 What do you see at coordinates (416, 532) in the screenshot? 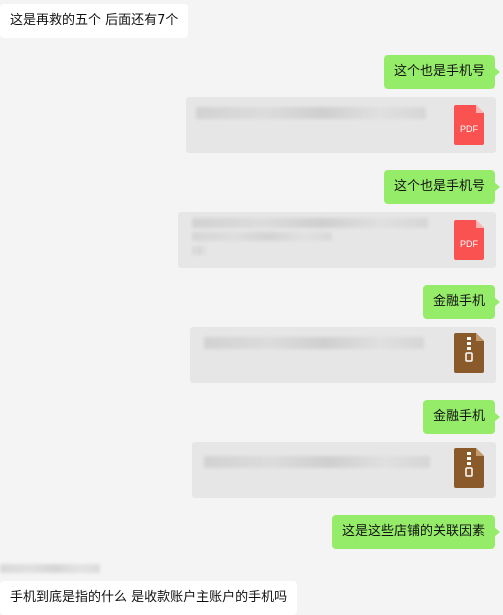
I see `outgoing-message: 这是这些店铺的关联因素` at bounding box center [416, 532].